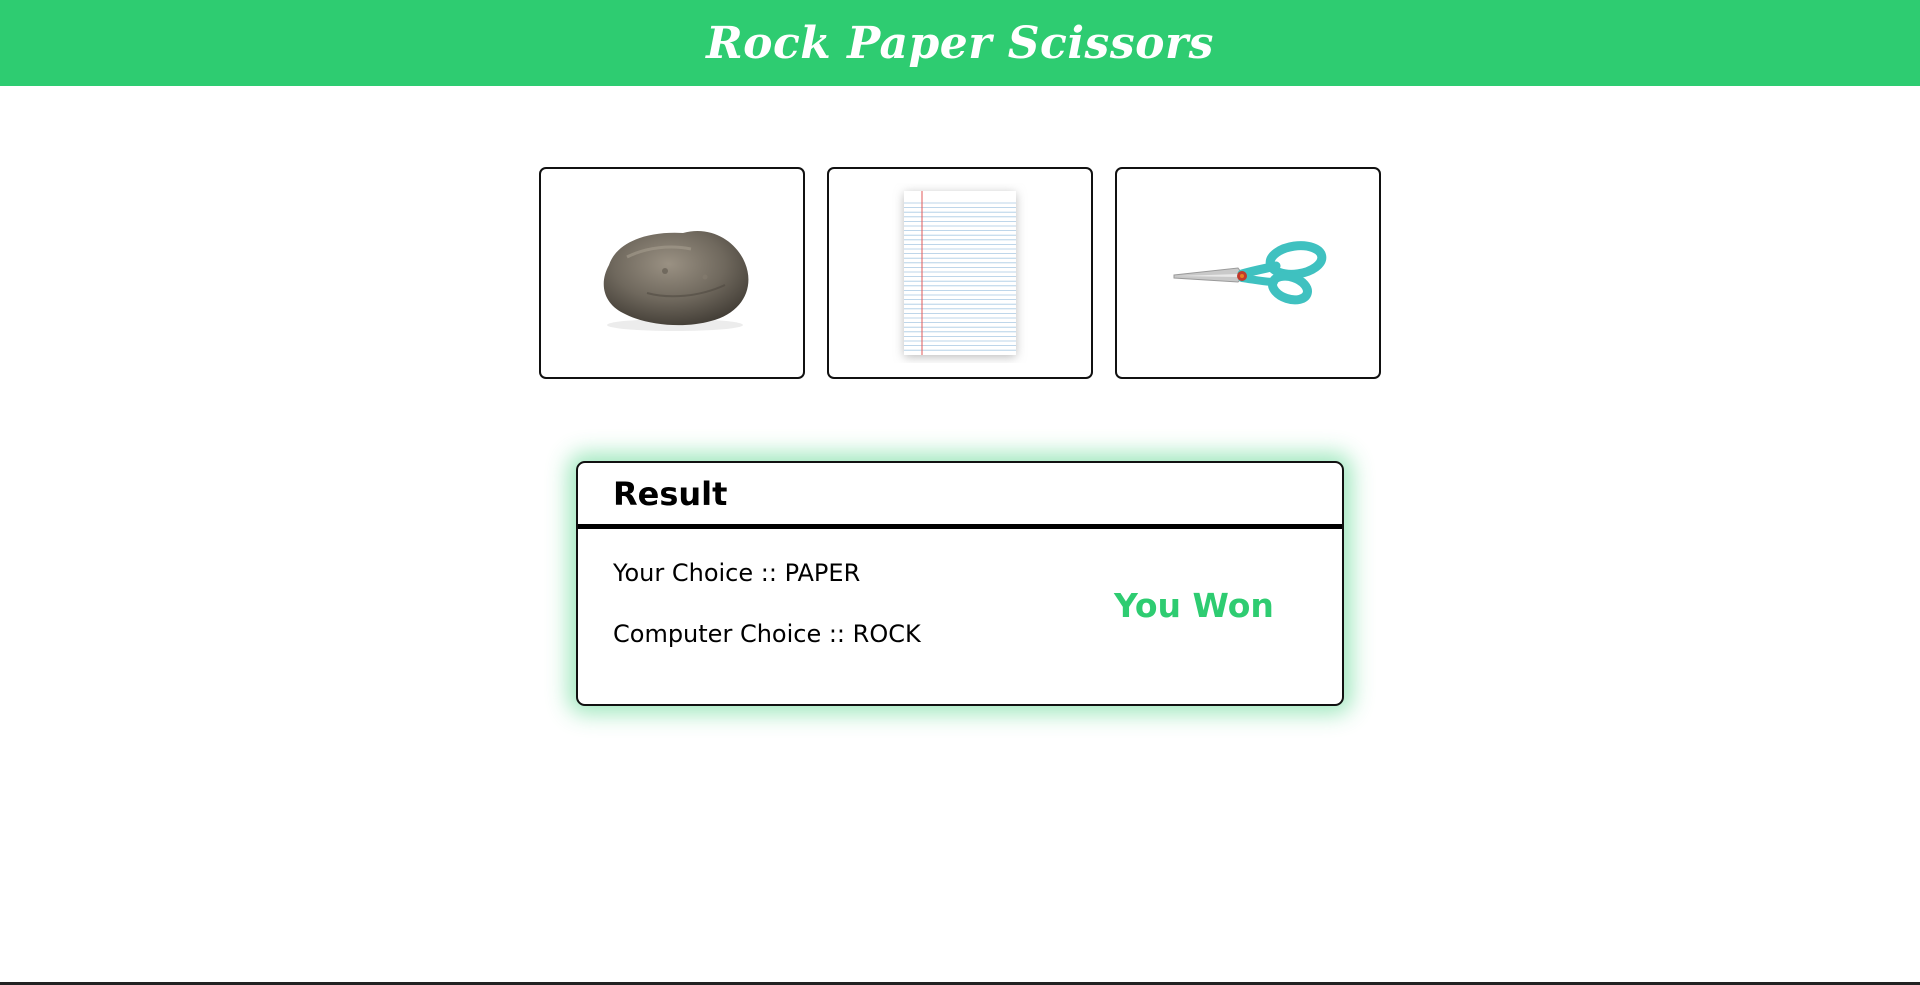 The width and height of the screenshot is (1920, 985). I want to click on paper-choice-button, so click(960, 273).